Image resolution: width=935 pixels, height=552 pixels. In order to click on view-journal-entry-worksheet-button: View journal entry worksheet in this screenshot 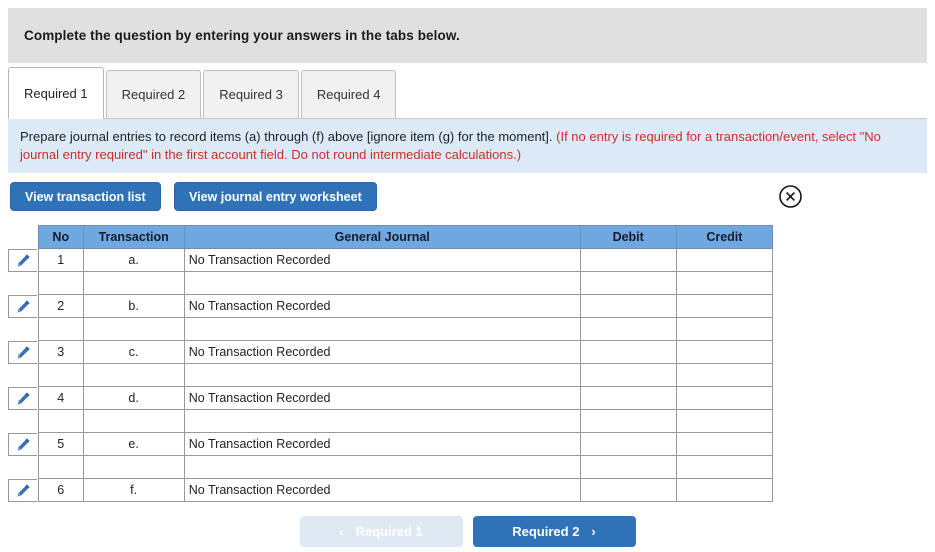, I will do `click(275, 196)`.